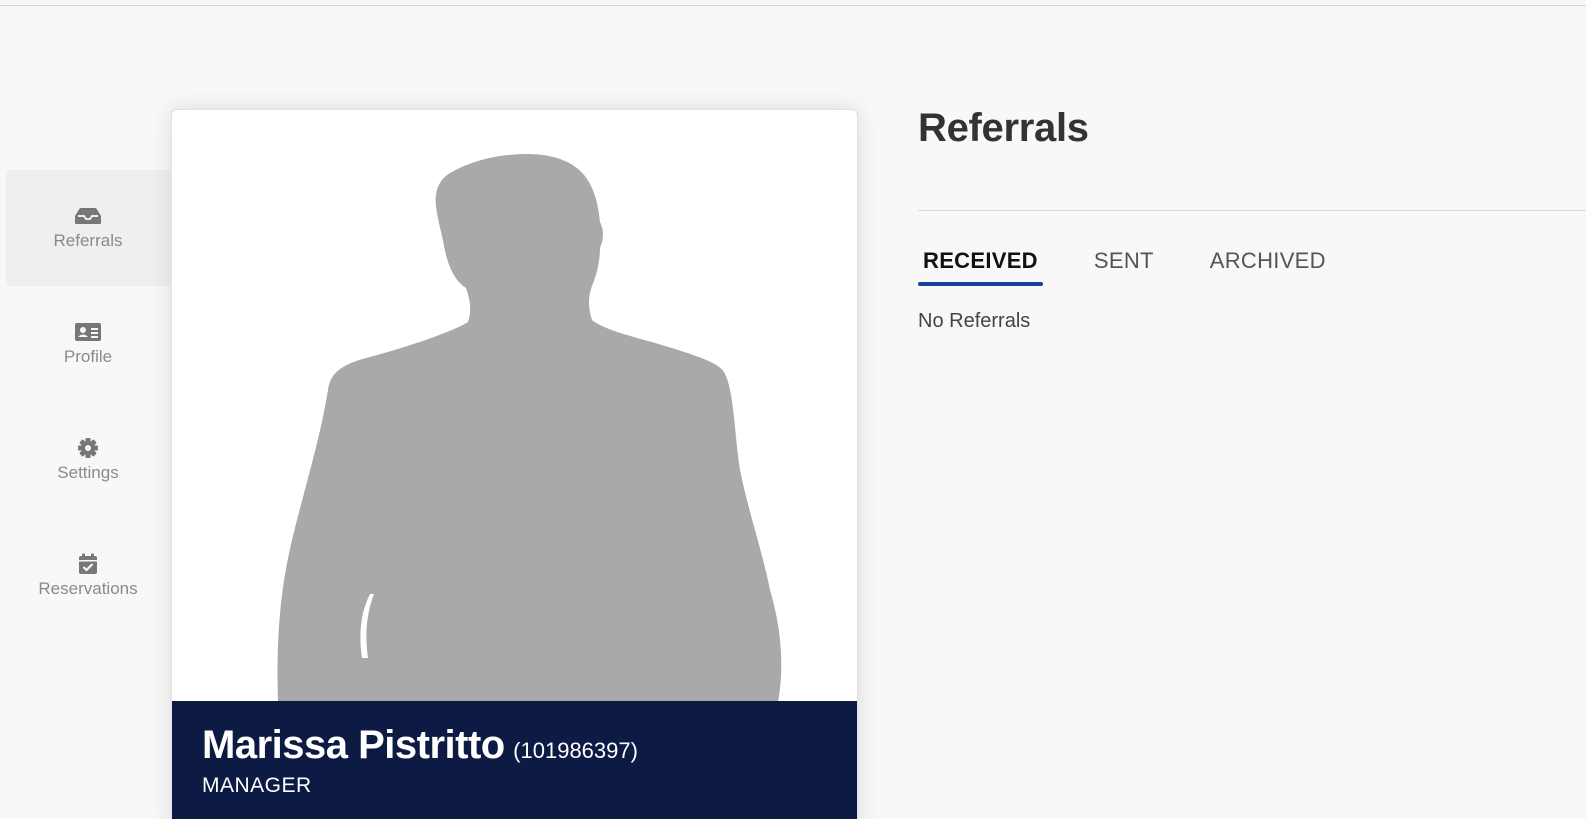 This screenshot has width=1586, height=819. I want to click on sidebar-item-referrals: Referrals, so click(88, 228).